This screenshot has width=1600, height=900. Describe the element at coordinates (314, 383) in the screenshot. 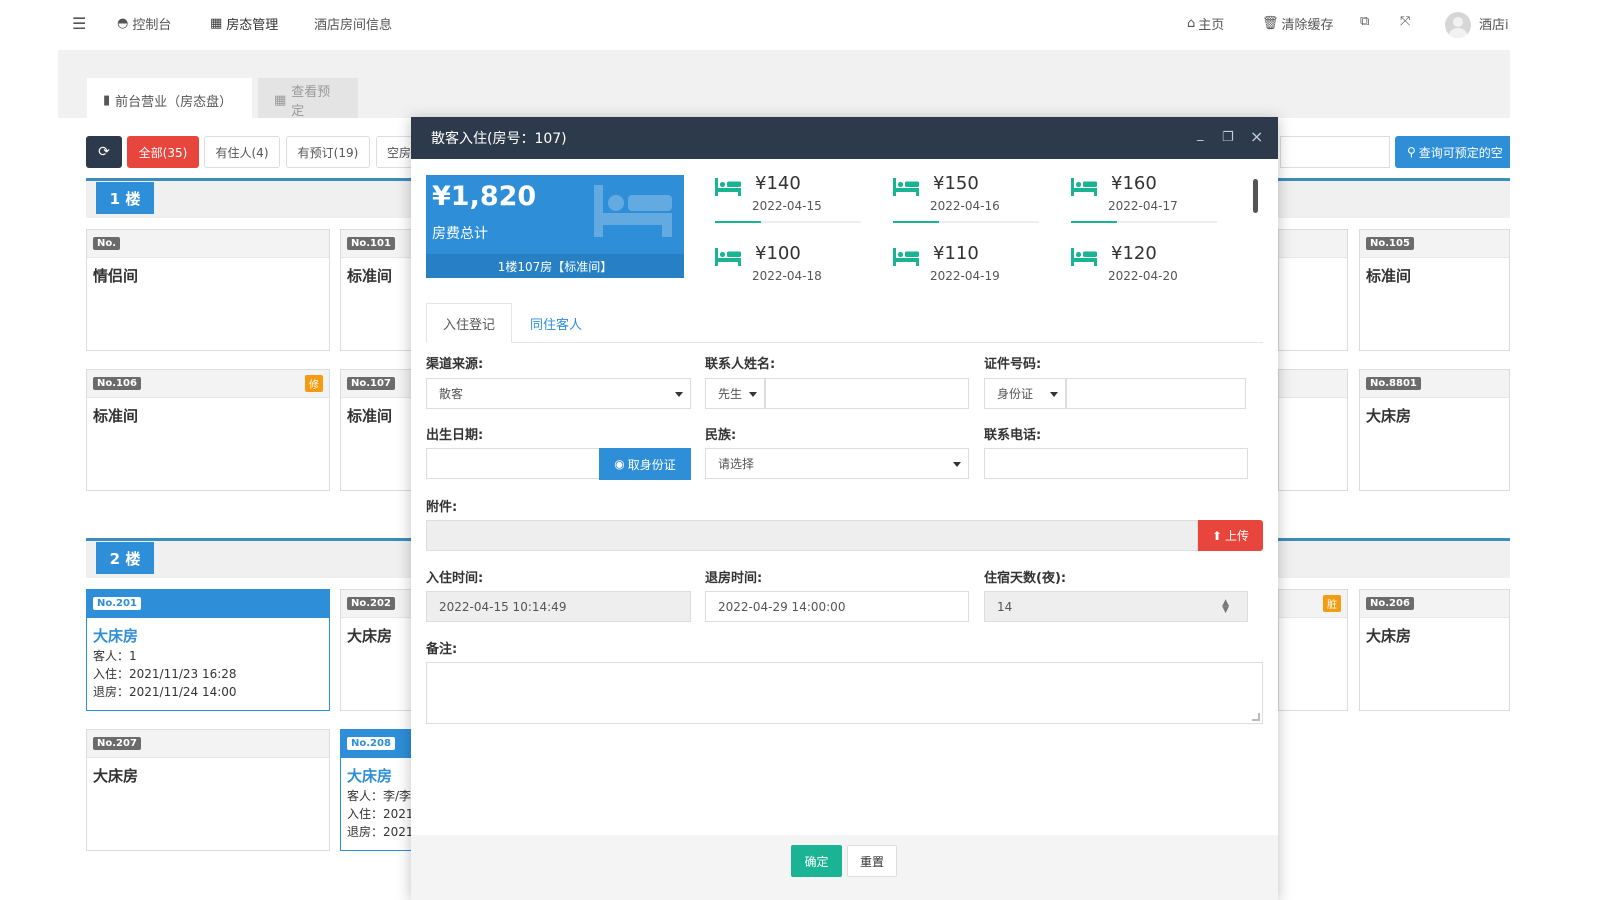

I see `repair-badge: 修` at that location.